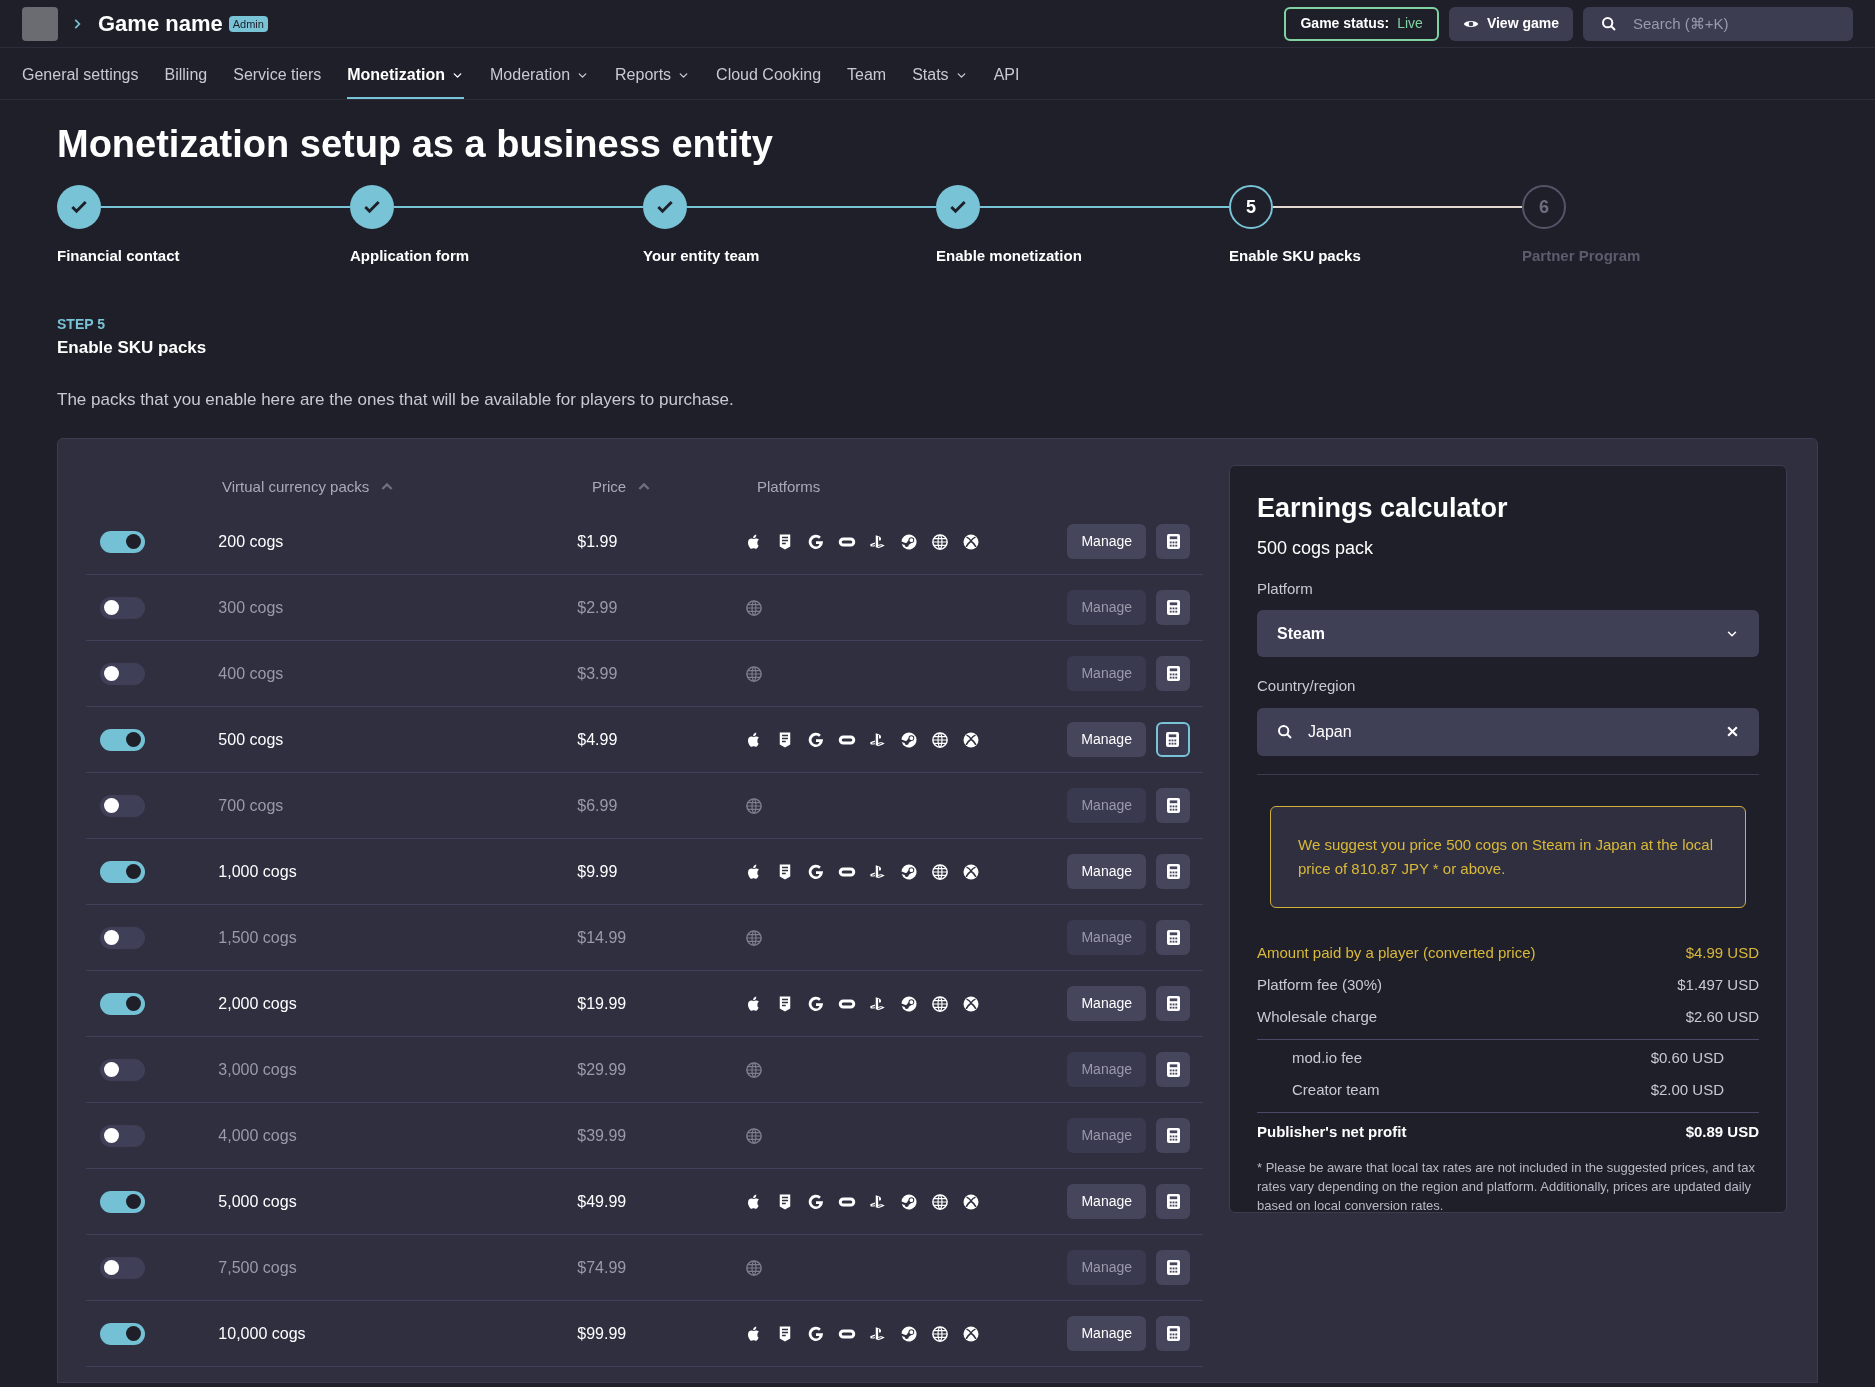 The height and width of the screenshot is (1387, 1875). I want to click on game-name: Game name, so click(160, 24).